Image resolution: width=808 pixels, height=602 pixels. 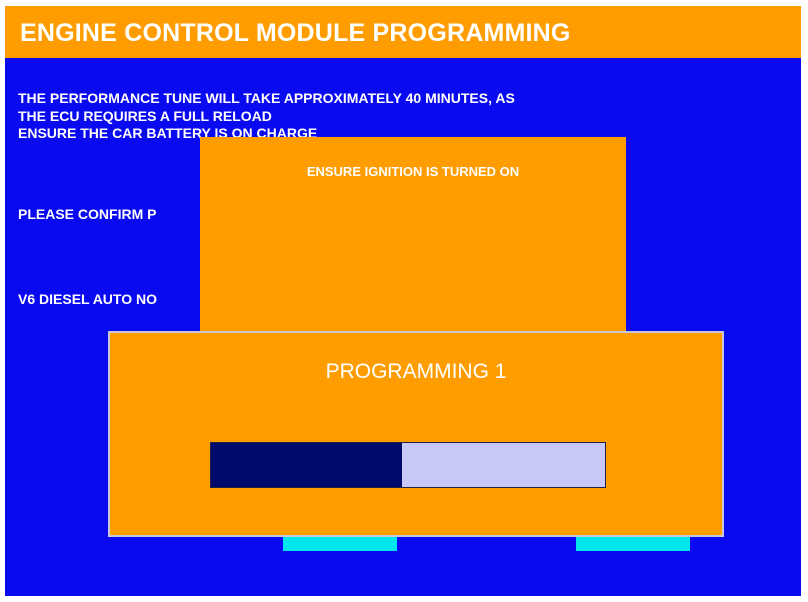 I want to click on progress-title: PROGRAMMING 1, so click(x=416, y=371).